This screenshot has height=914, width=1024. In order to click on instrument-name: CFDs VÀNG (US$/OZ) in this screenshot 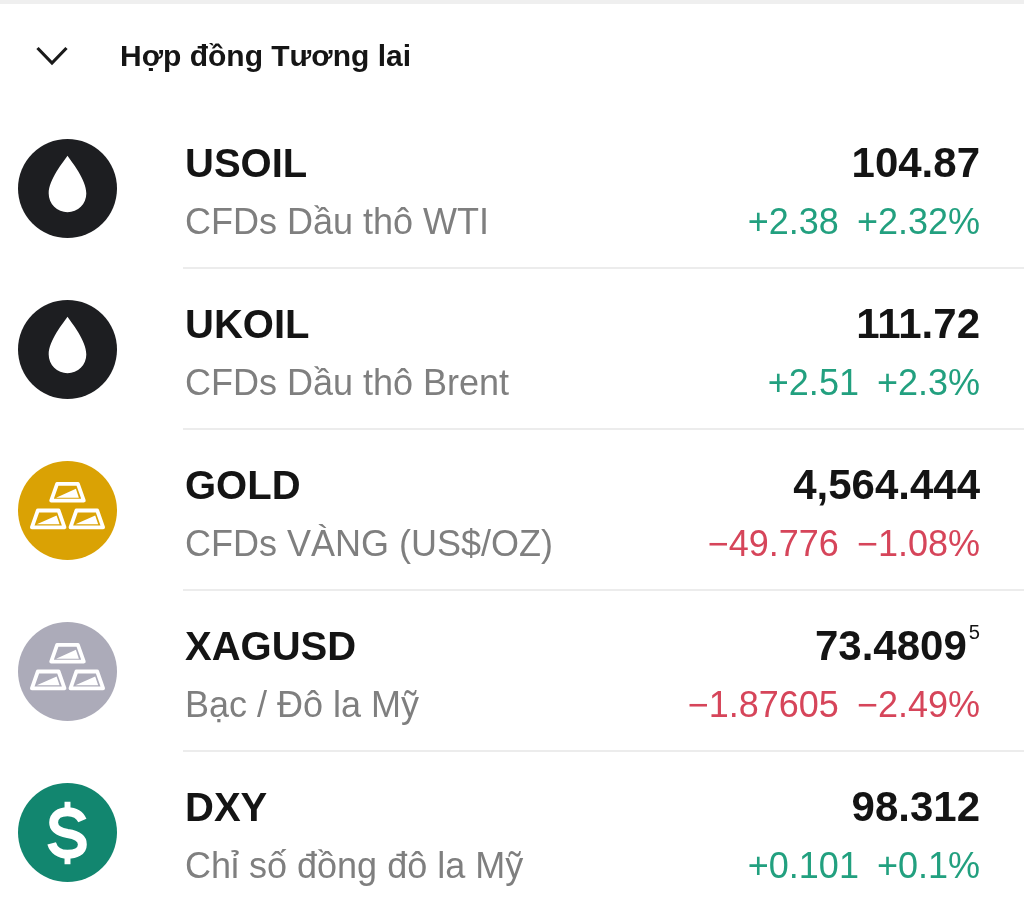, I will do `click(369, 544)`.